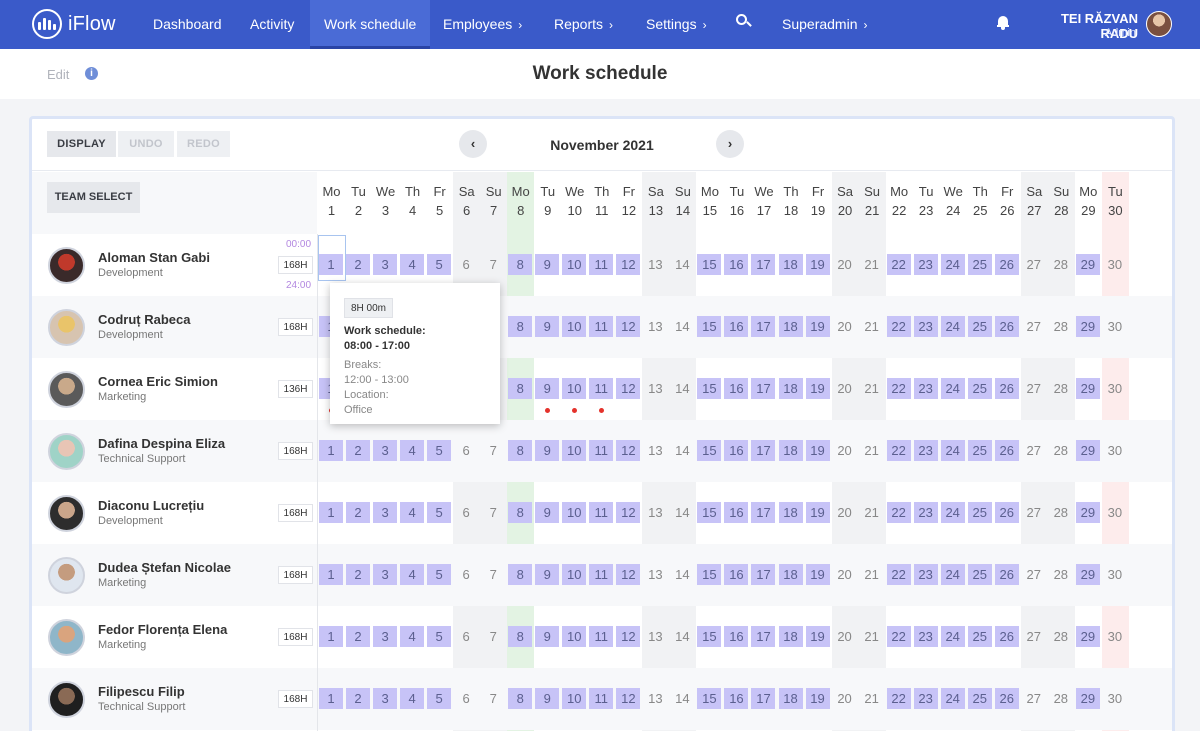 The height and width of the screenshot is (731, 1200). What do you see at coordinates (81, 144) in the screenshot?
I see `display-button: DISPLAY` at bounding box center [81, 144].